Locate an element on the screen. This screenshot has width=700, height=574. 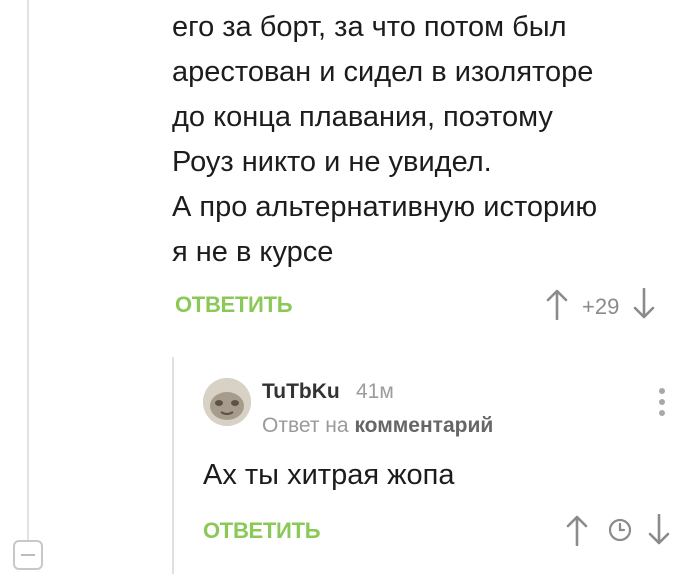
parent-vote-controls: +29 is located at coordinates (600, 306).